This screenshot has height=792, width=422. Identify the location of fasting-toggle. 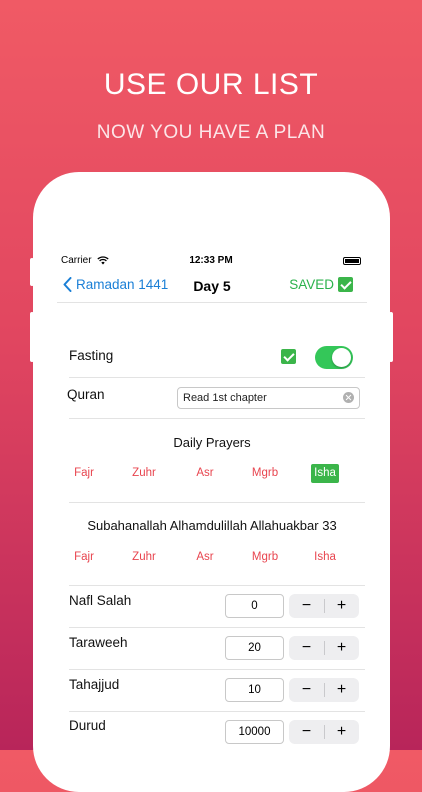
(334, 357).